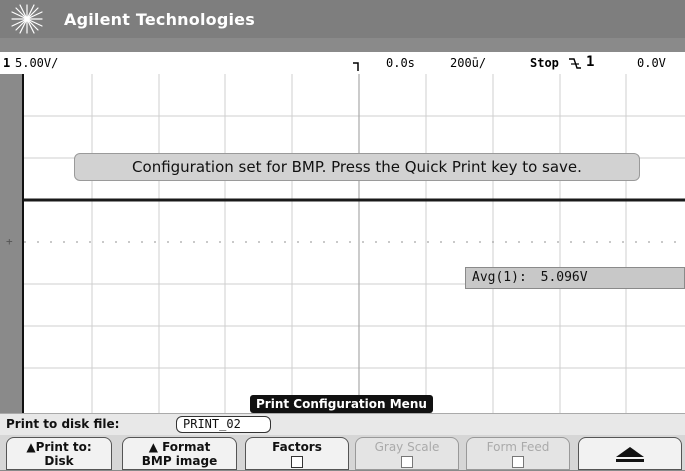 The height and width of the screenshot is (471, 685). I want to click on trigger-level: 0.0V, so click(651, 63).